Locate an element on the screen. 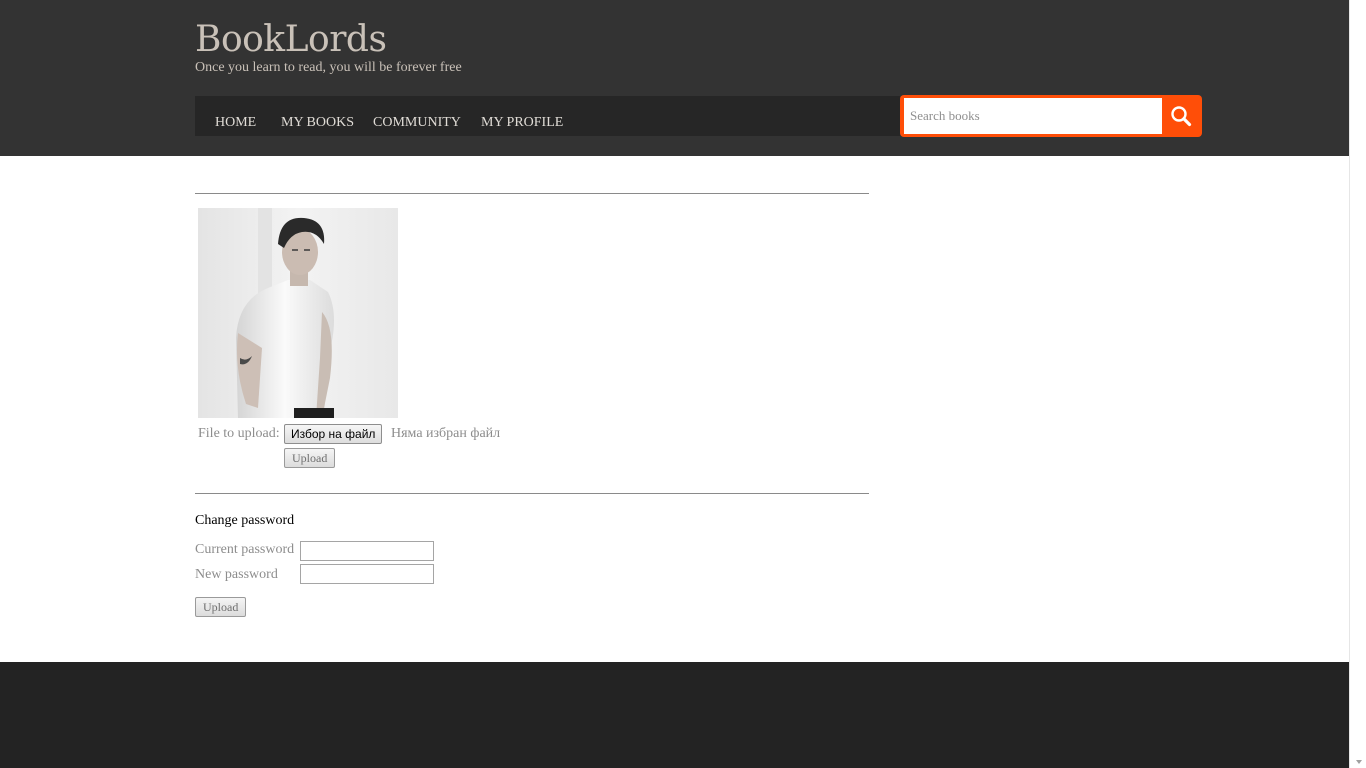  main-nav: HOME MY BOOKS COMMUNITY MY PROFILE is located at coordinates (547, 116).